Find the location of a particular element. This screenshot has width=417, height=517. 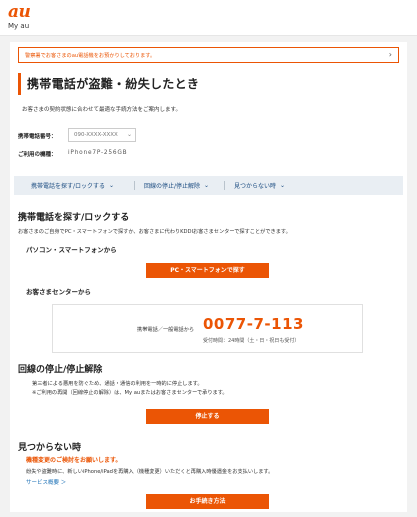

stop-section-title: 回線の停止/停止解除 is located at coordinates (60, 370).